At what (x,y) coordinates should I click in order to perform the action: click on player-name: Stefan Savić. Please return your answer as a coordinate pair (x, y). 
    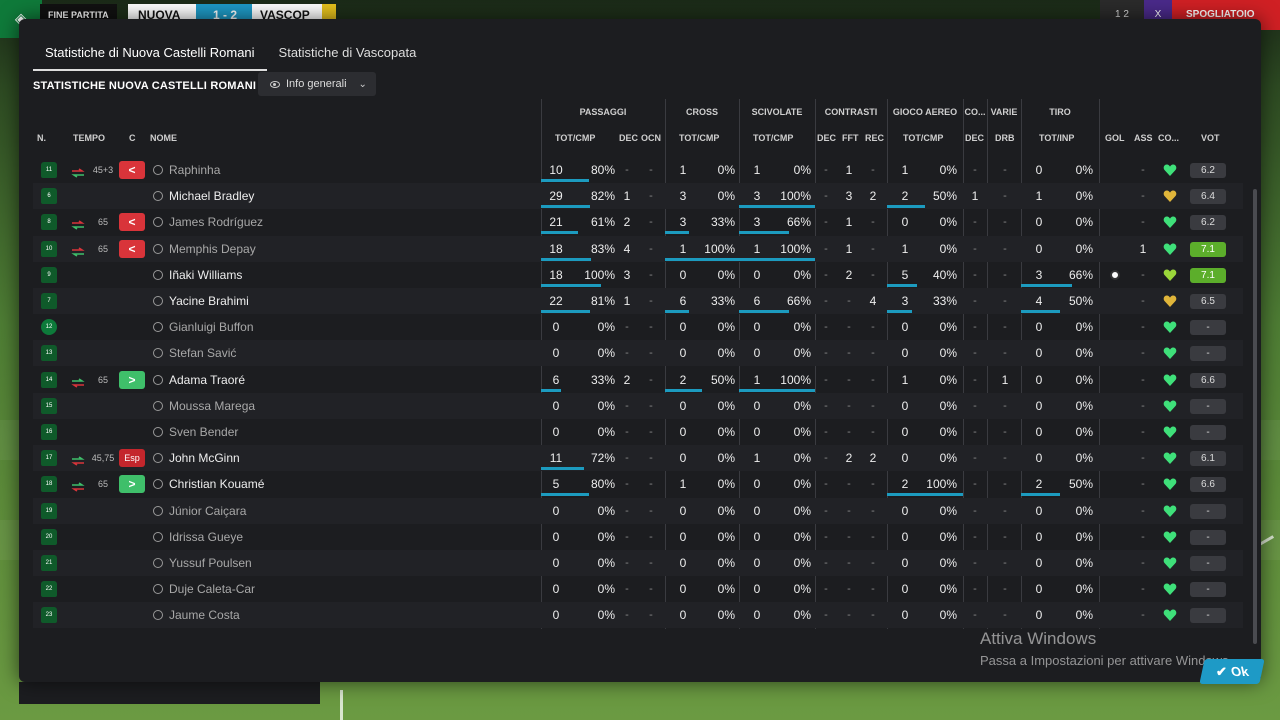
    Looking at the image, I should click on (202, 353).